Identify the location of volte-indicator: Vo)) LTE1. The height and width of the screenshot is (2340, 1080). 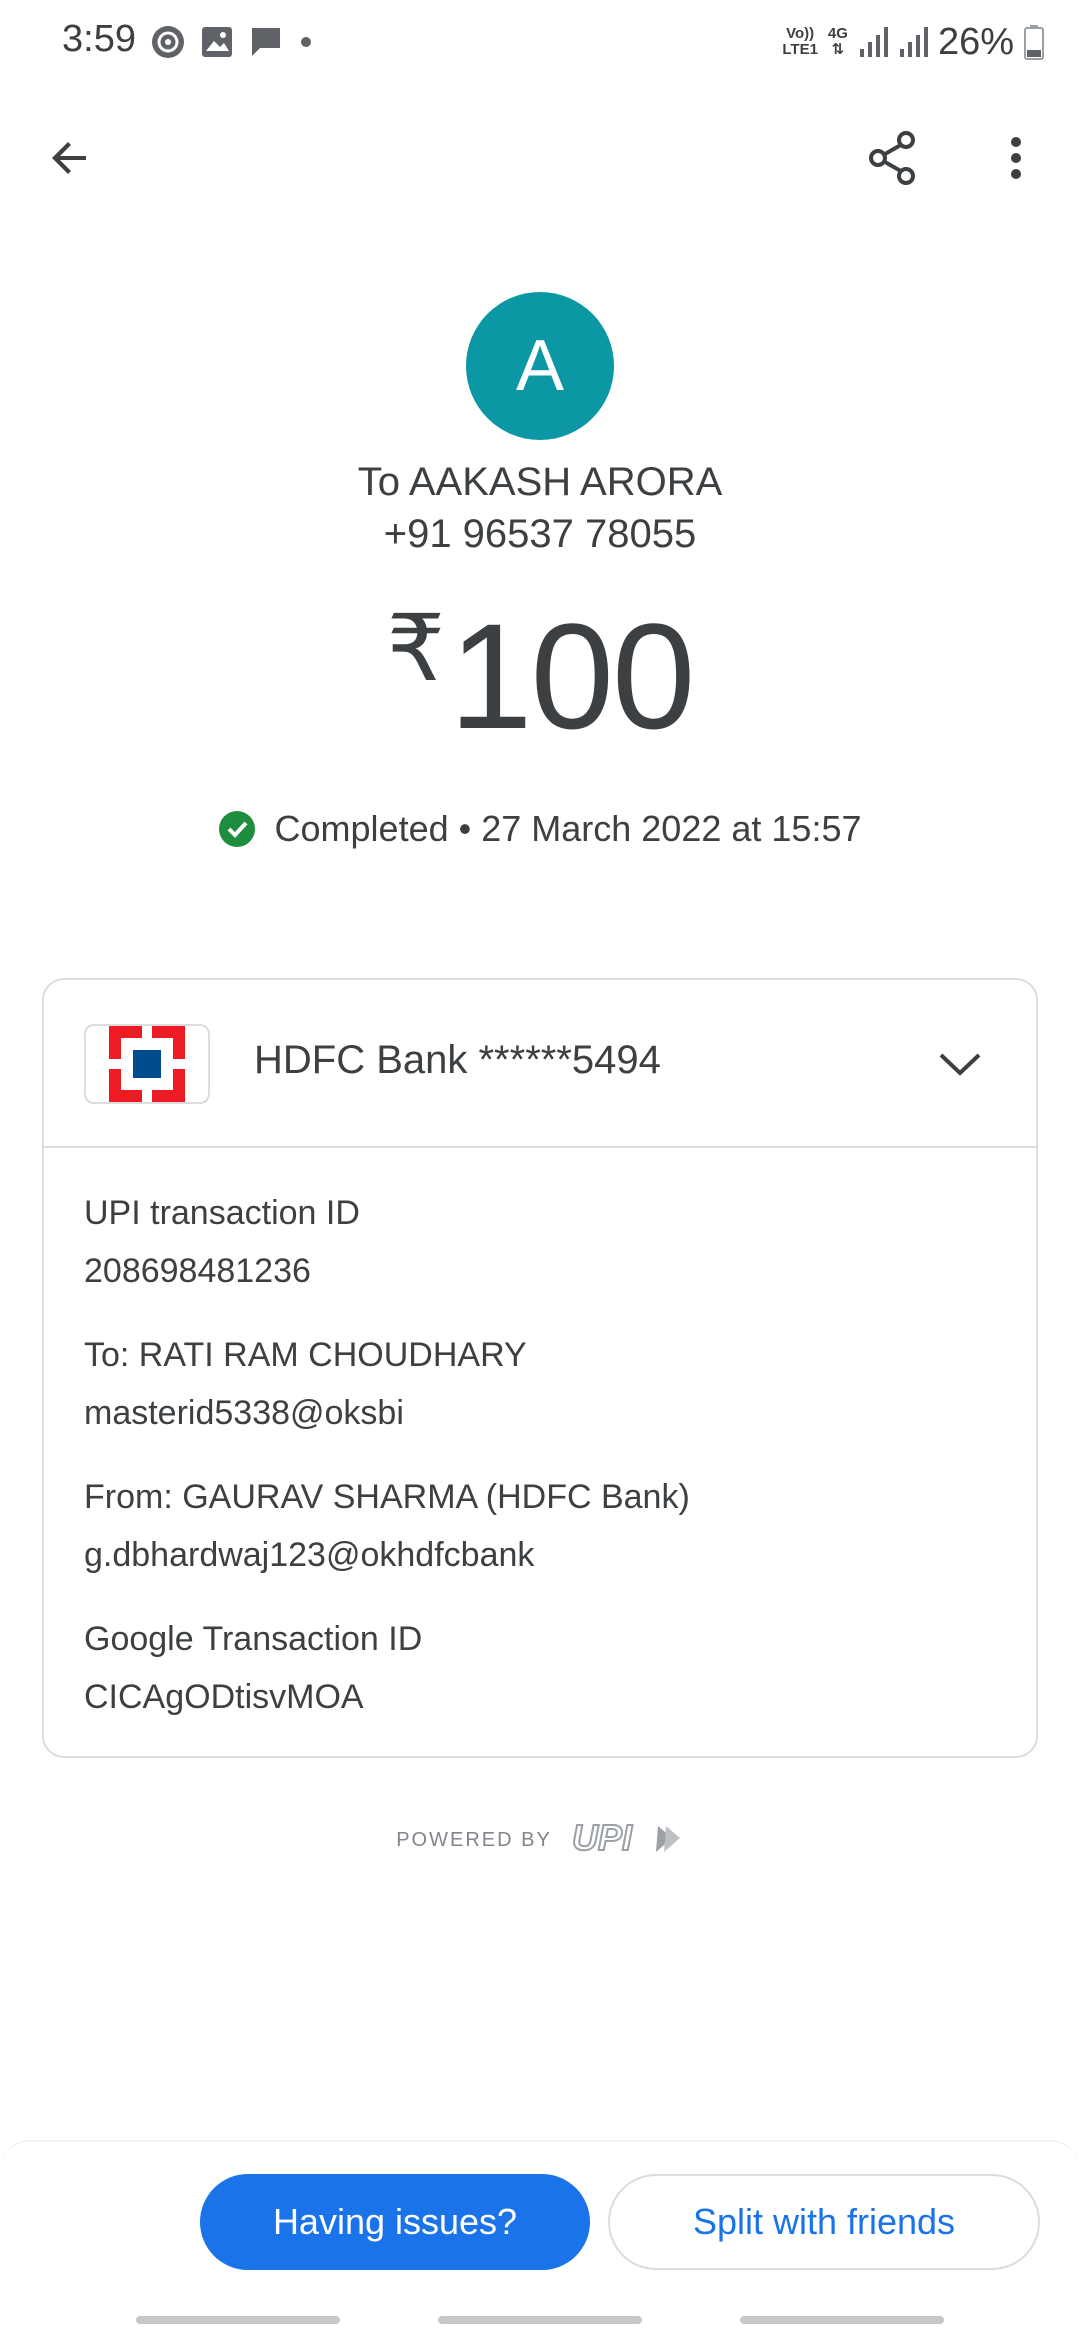
(800, 42).